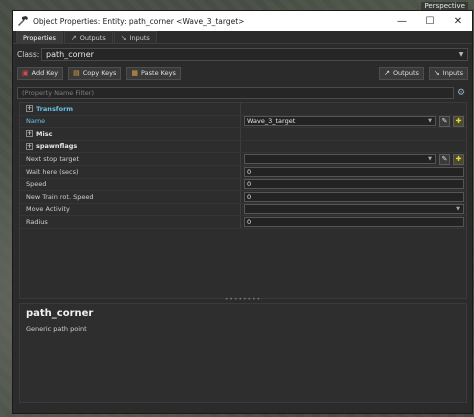 This screenshot has width=474, height=417. Describe the element at coordinates (243, 146) in the screenshot. I see `group-spawnflags: + spawnflags` at that location.